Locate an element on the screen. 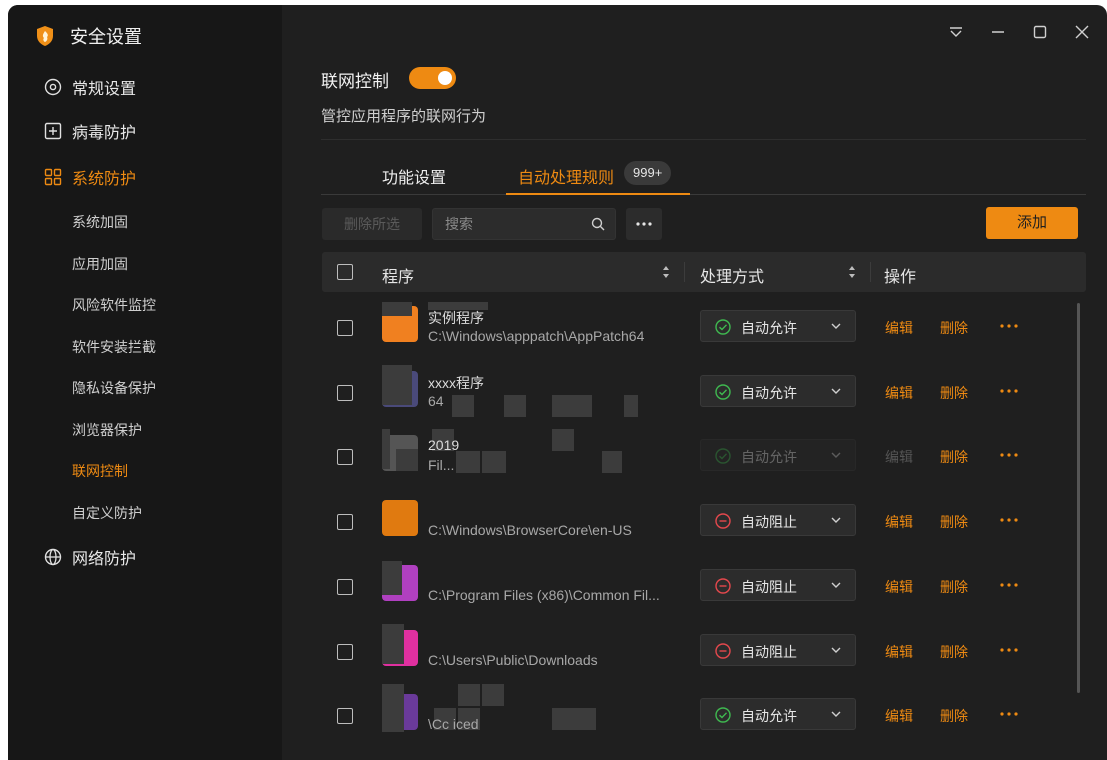 This screenshot has width=1107, height=760. table-row: C:\Windows\BrowserCore\en-US 自动阻止 编辑 删除 is located at coordinates (704, 520).